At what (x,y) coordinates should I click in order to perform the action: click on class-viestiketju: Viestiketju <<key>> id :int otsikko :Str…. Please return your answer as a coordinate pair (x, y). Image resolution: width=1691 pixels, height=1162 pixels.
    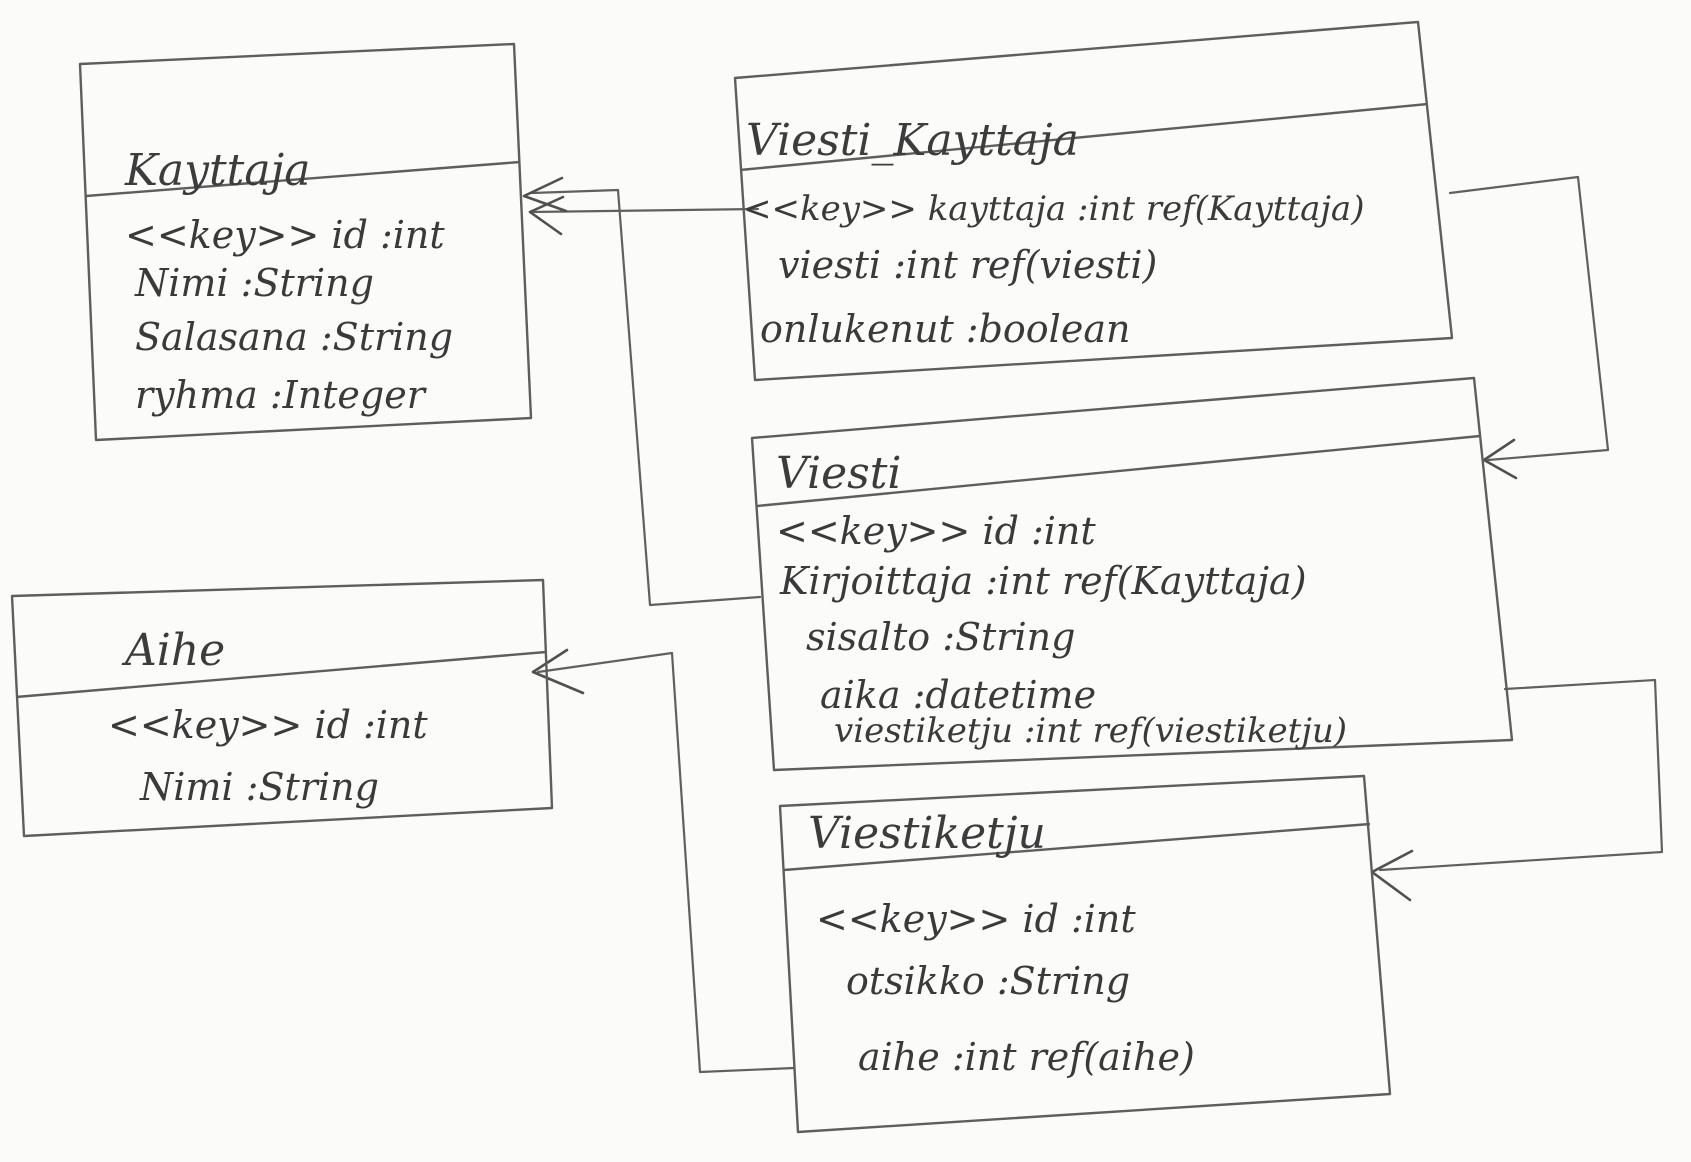
    Looking at the image, I should click on (1085, 954).